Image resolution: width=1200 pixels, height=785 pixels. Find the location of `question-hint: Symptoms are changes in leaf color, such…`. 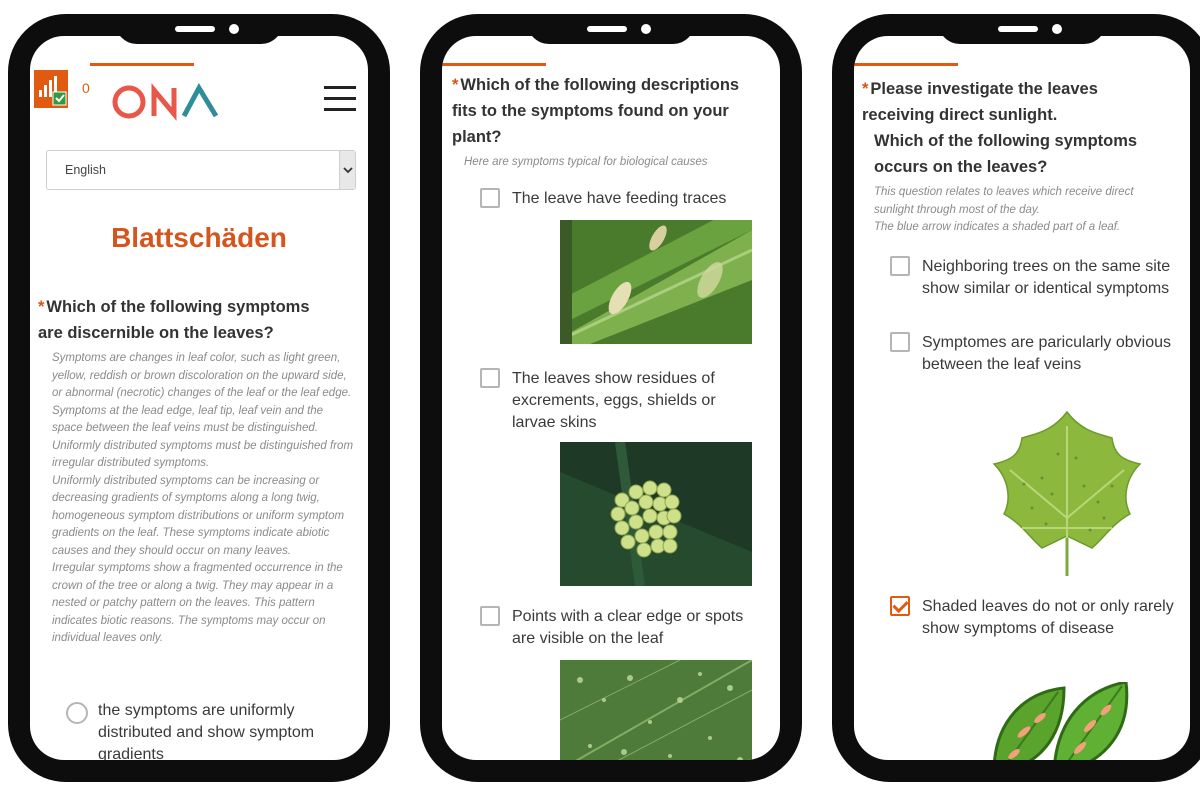

question-hint: Symptoms are changes in leaf color, such… is located at coordinates (203, 498).